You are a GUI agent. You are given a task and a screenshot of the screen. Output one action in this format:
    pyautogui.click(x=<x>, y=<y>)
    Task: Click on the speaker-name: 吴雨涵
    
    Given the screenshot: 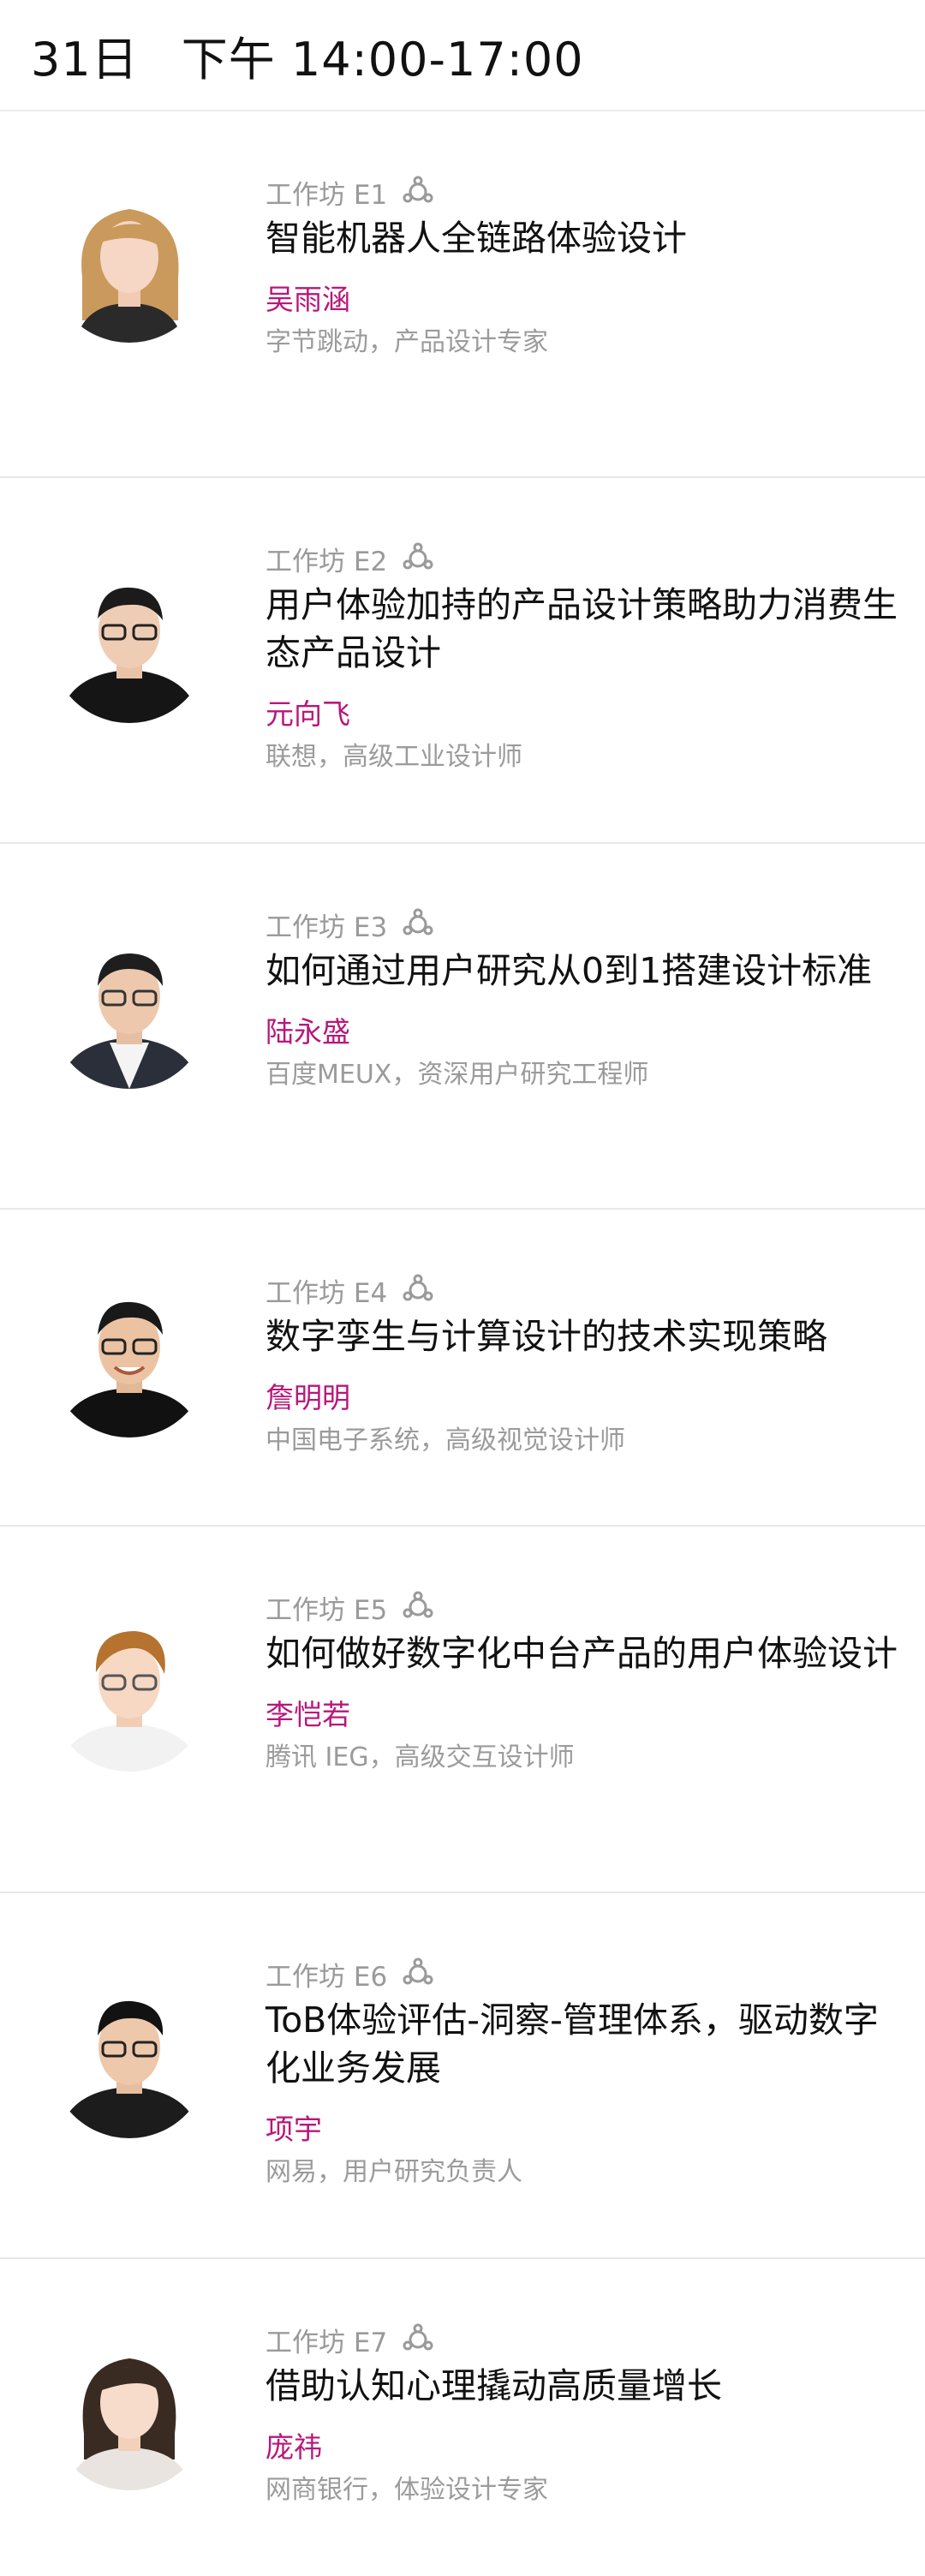 What is the action you would take?
    pyautogui.click(x=582, y=300)
    